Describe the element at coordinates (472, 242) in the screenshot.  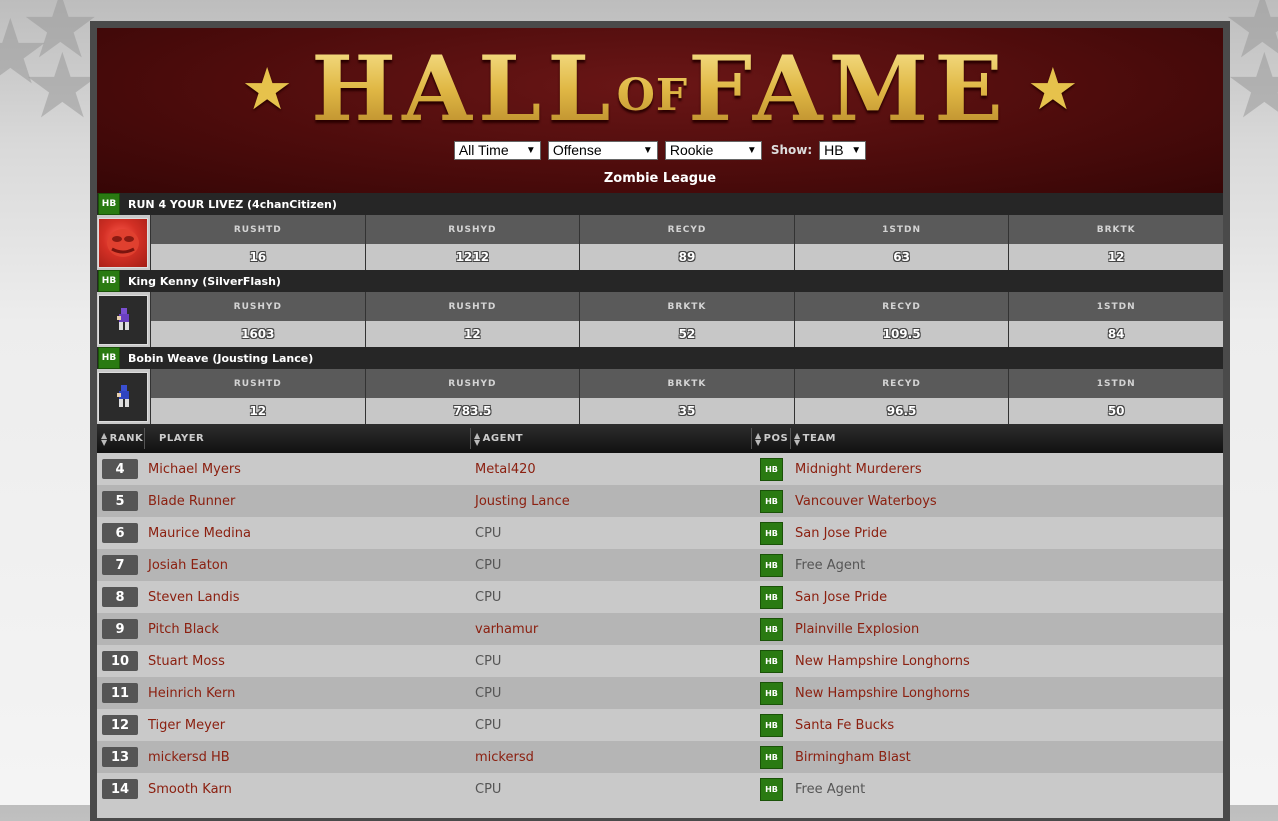
I see `stat-cell: RUSHYD 1212` at that location.